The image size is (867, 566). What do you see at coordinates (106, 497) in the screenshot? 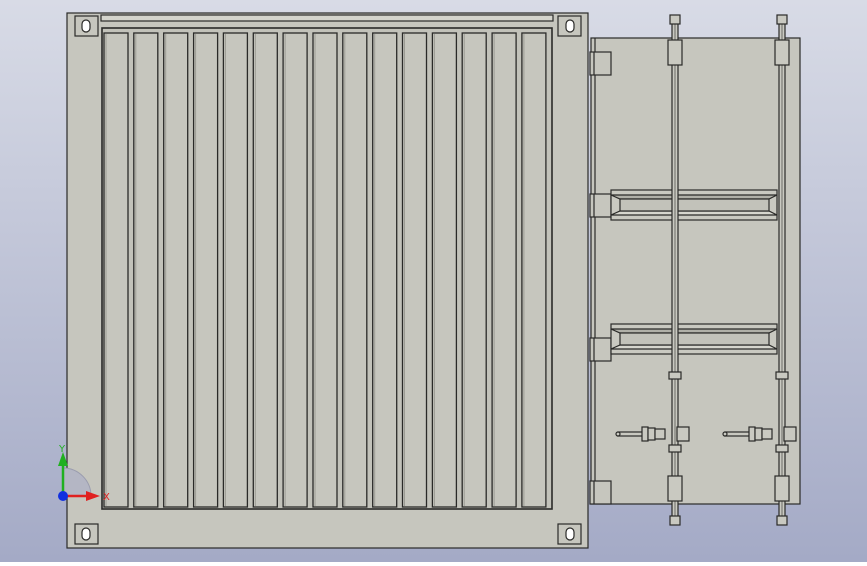
I see `x-axis-label: X` at bounding box center [106, 497].